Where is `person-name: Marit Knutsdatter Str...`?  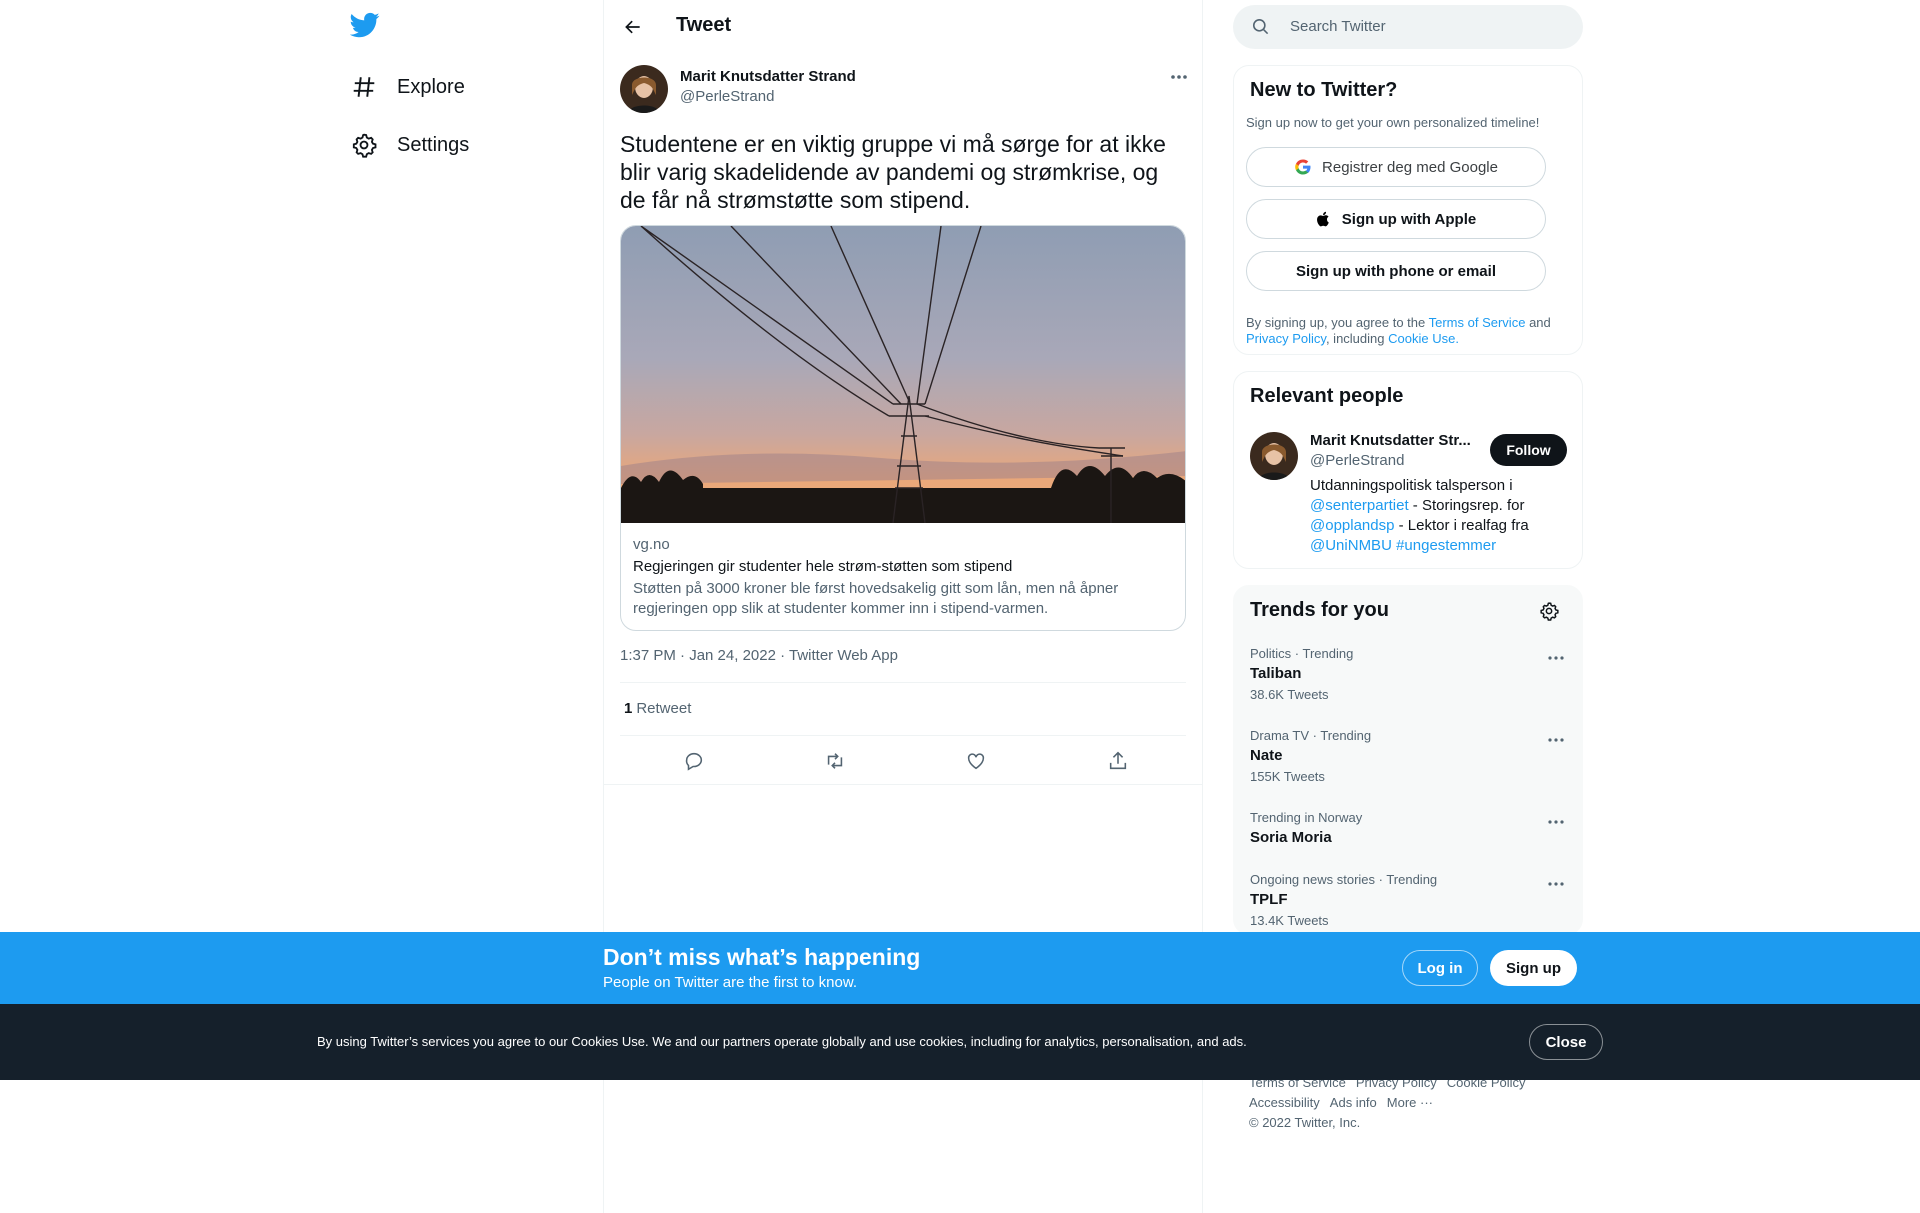 person-name: Marit Knutsdatter Str... is located at coordinates (1395, 440).